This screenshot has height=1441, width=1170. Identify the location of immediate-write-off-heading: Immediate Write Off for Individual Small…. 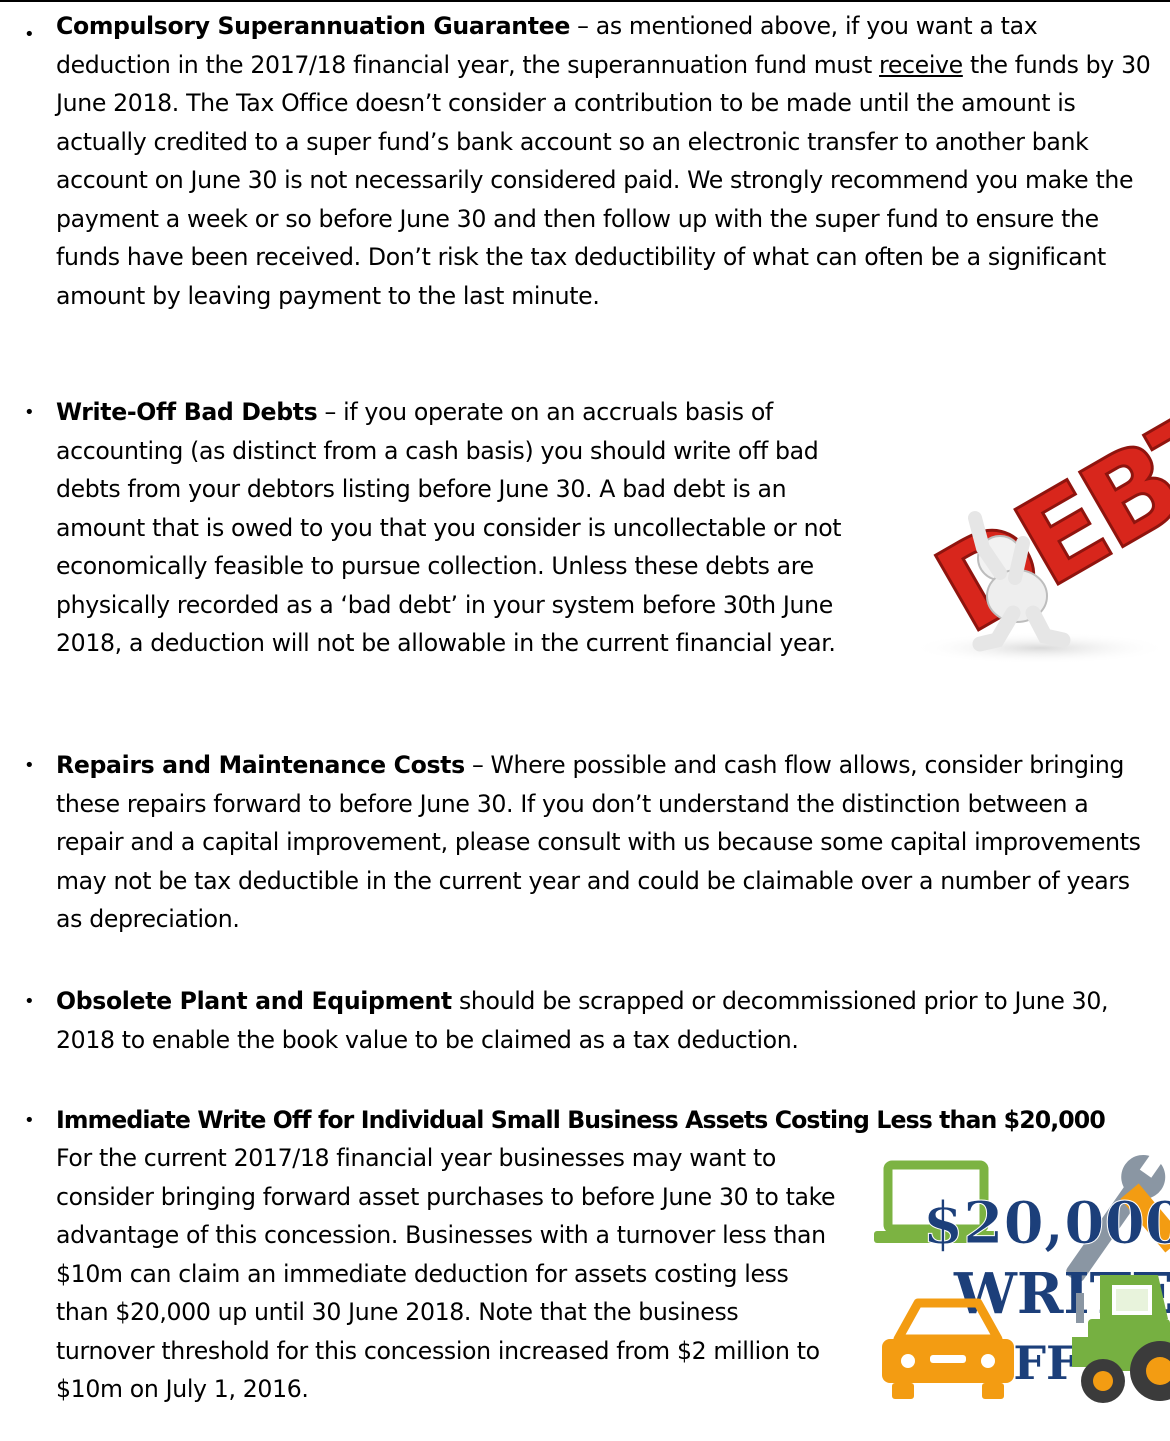
(581, 1120).